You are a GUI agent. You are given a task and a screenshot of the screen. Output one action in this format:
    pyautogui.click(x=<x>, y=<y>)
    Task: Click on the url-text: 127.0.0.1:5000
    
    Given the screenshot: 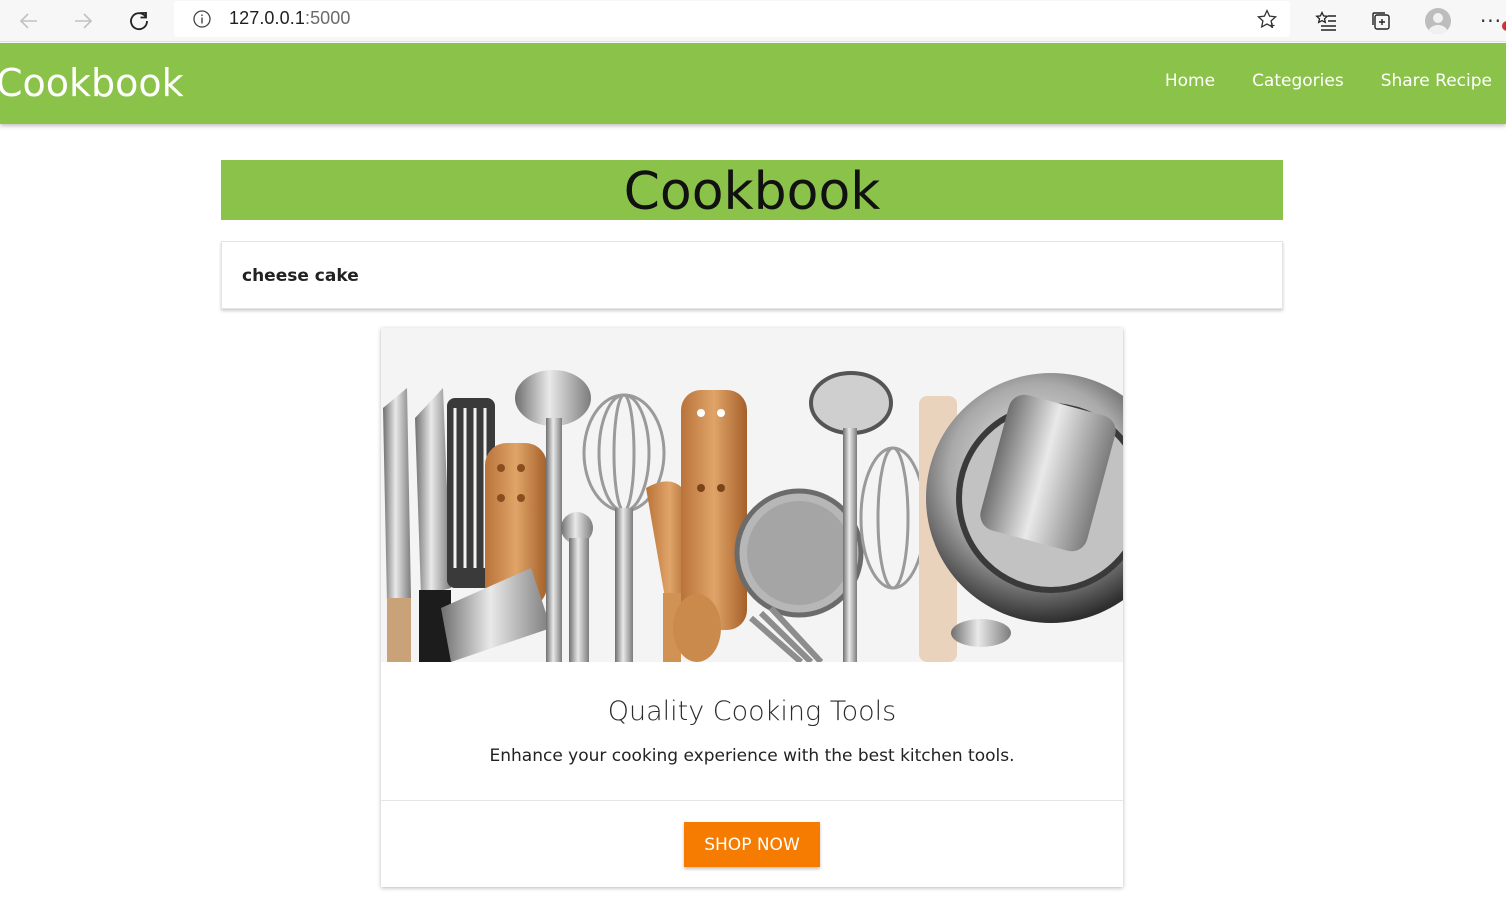 What is the action you would take?
    pyautogui.click(x=290, y=18)
    